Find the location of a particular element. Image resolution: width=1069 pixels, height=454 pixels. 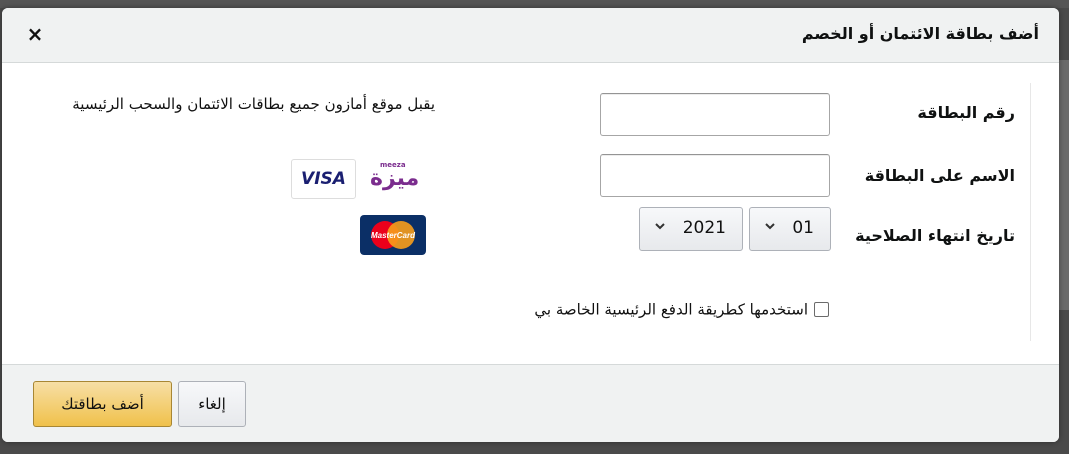

card-number-label: رقم البطاقة is located at coordinates (966, 112).